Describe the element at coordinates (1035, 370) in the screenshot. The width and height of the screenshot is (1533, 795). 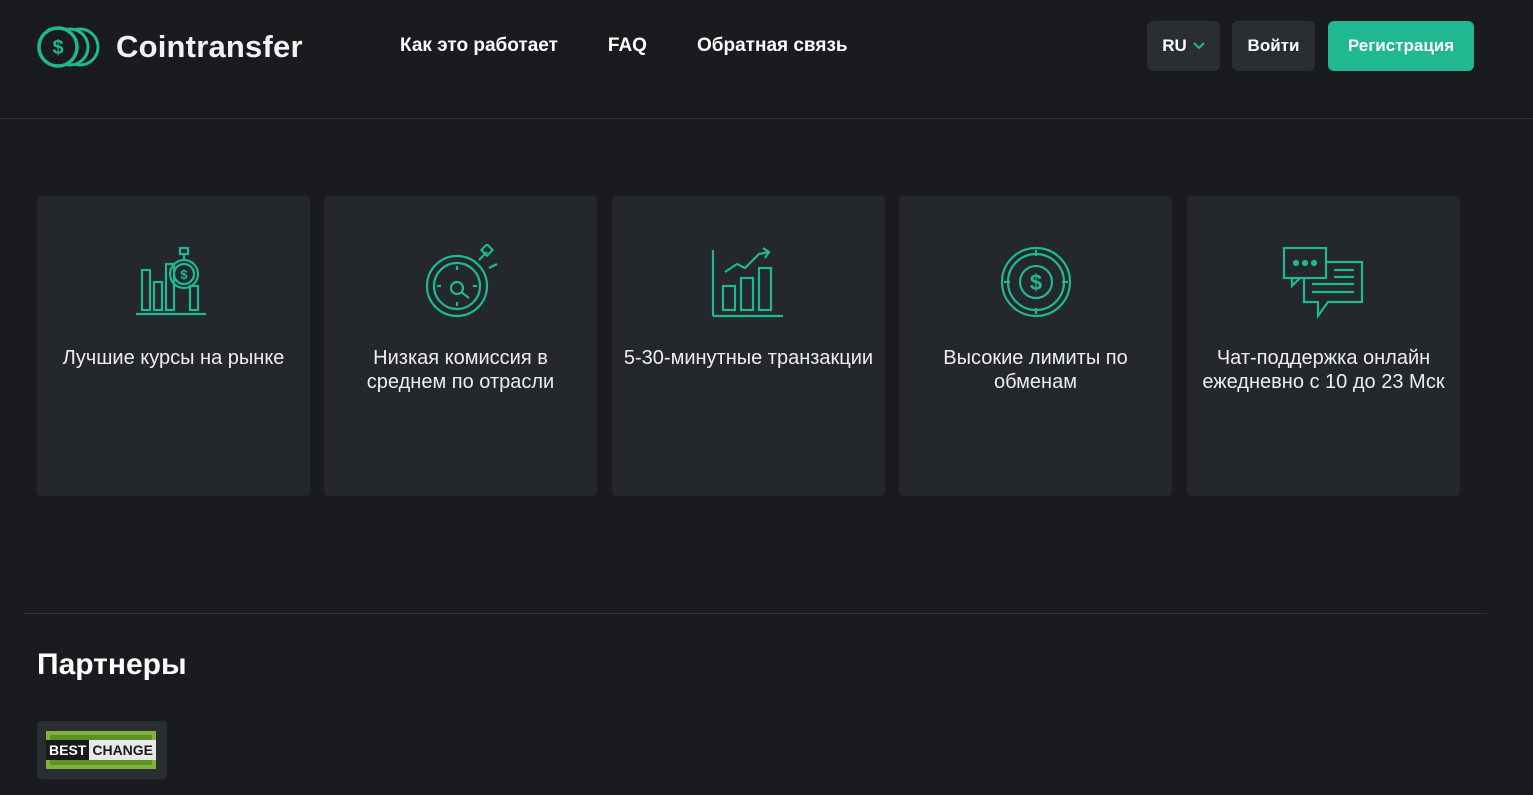
I see `feature-label: Высокие лимиты по обменам` at that location.